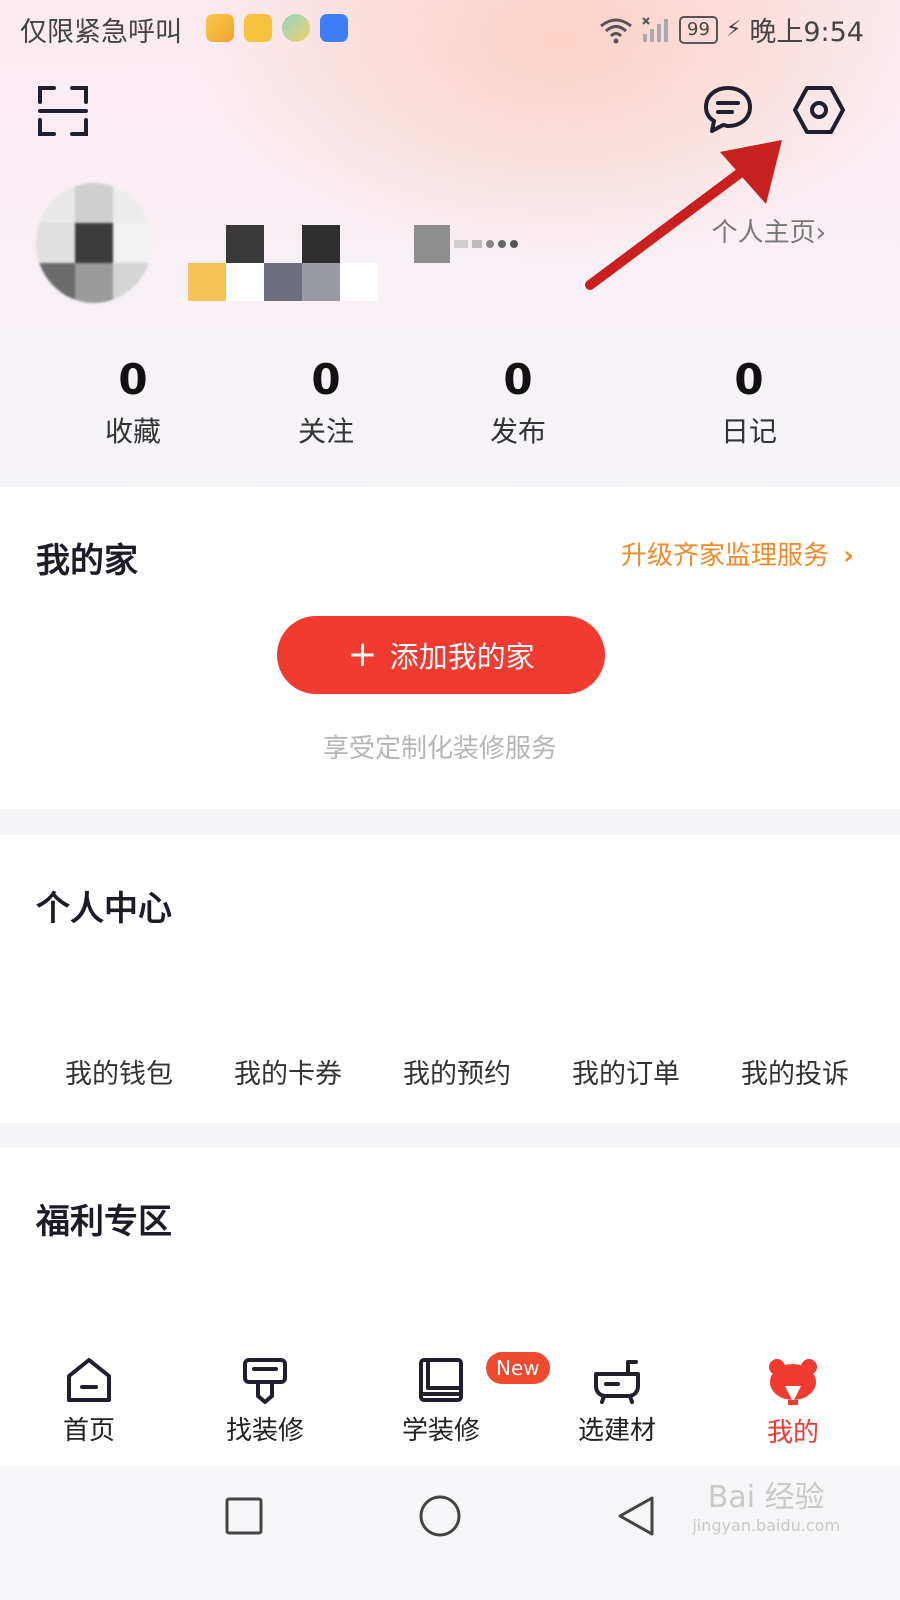 The image size is (900, 1600). I want to click on tab-home: 首页, so click(89, 1401).